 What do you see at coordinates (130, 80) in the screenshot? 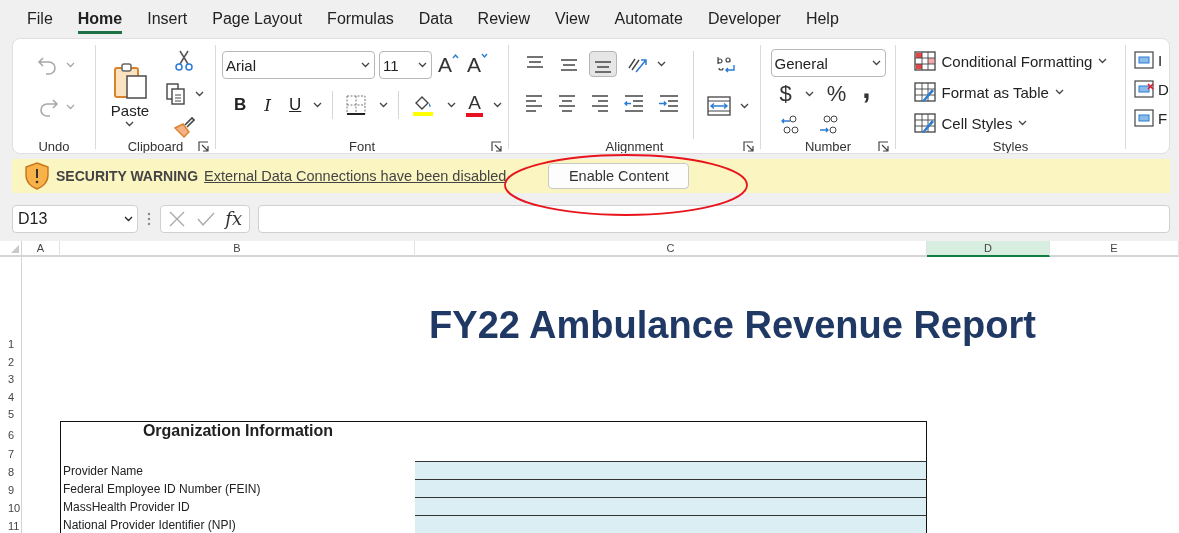
I see `clipboard-icon` at bounding box center [130, 80].